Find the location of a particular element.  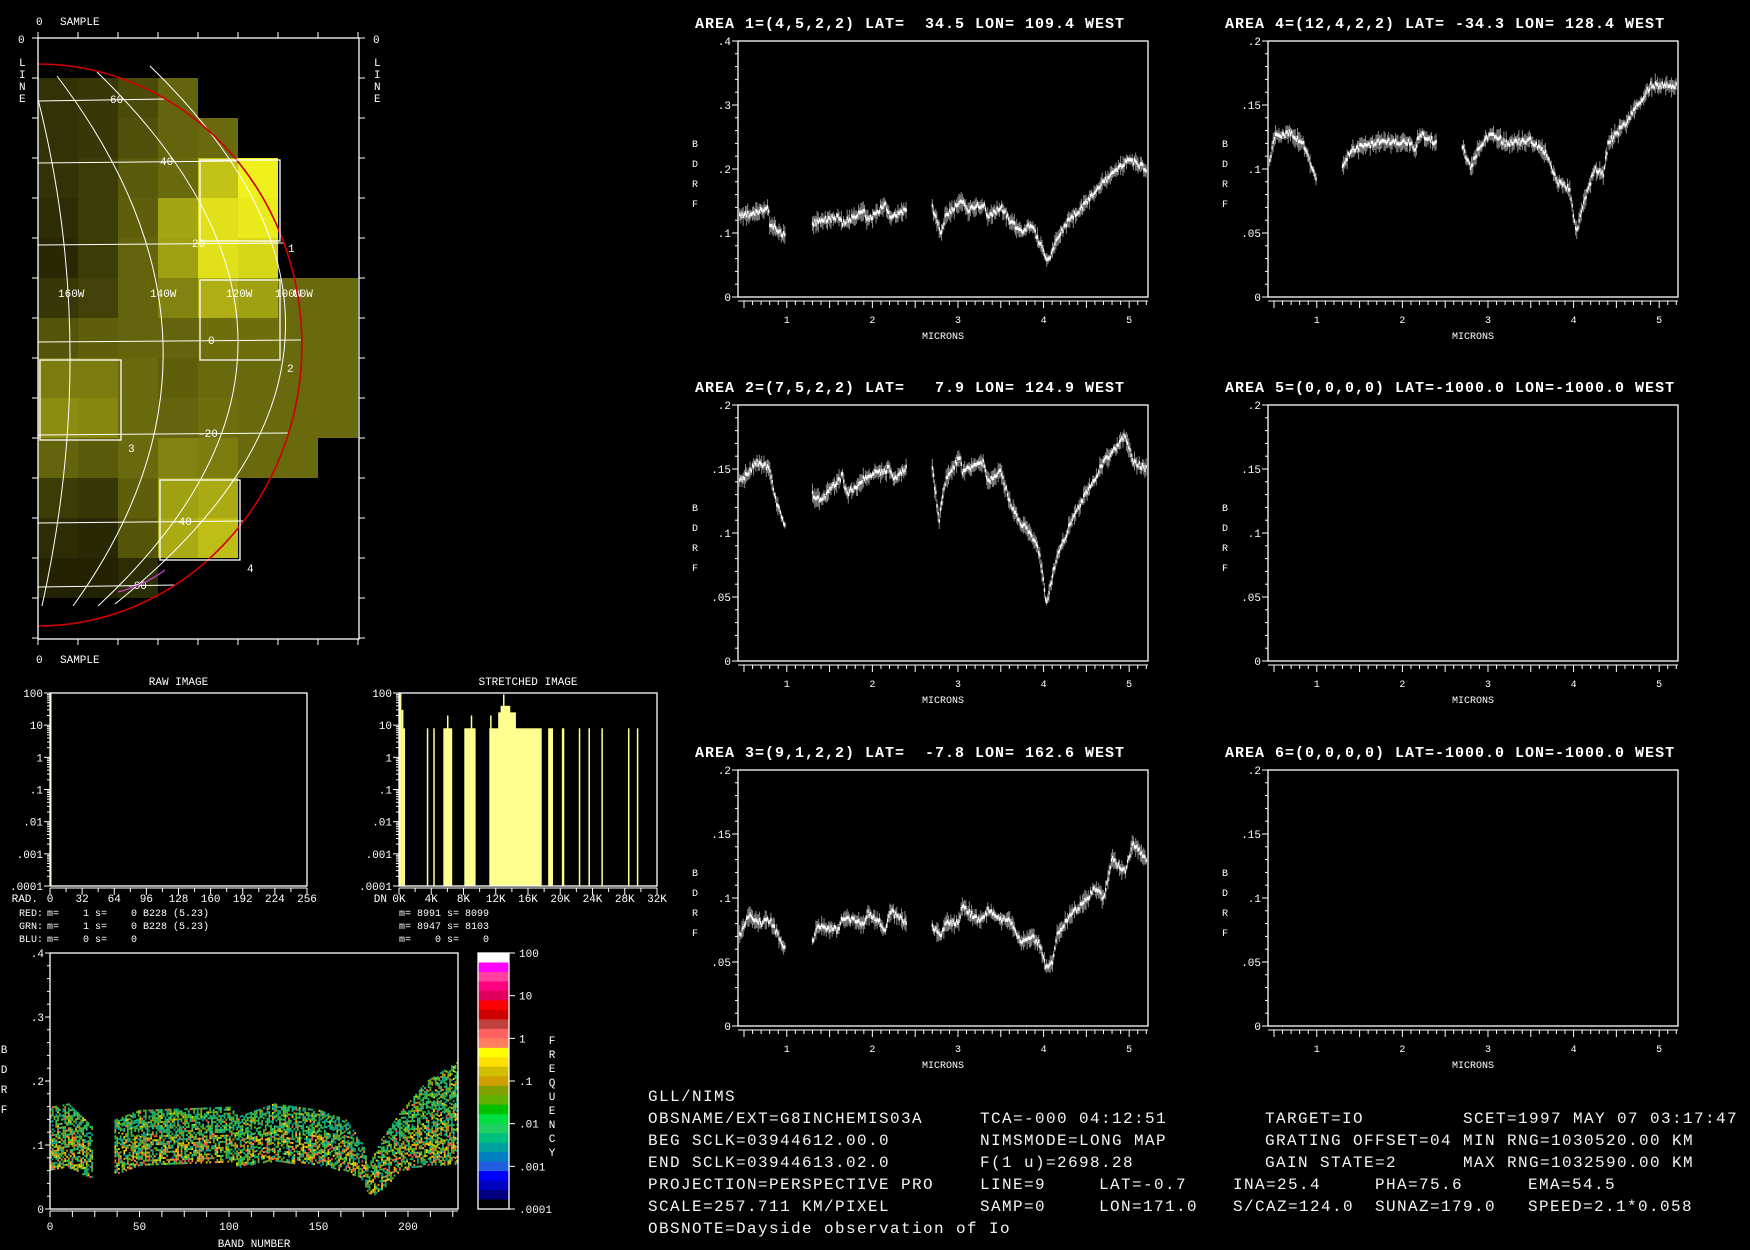

spectrum-point is located at coordinates (1007, 215).